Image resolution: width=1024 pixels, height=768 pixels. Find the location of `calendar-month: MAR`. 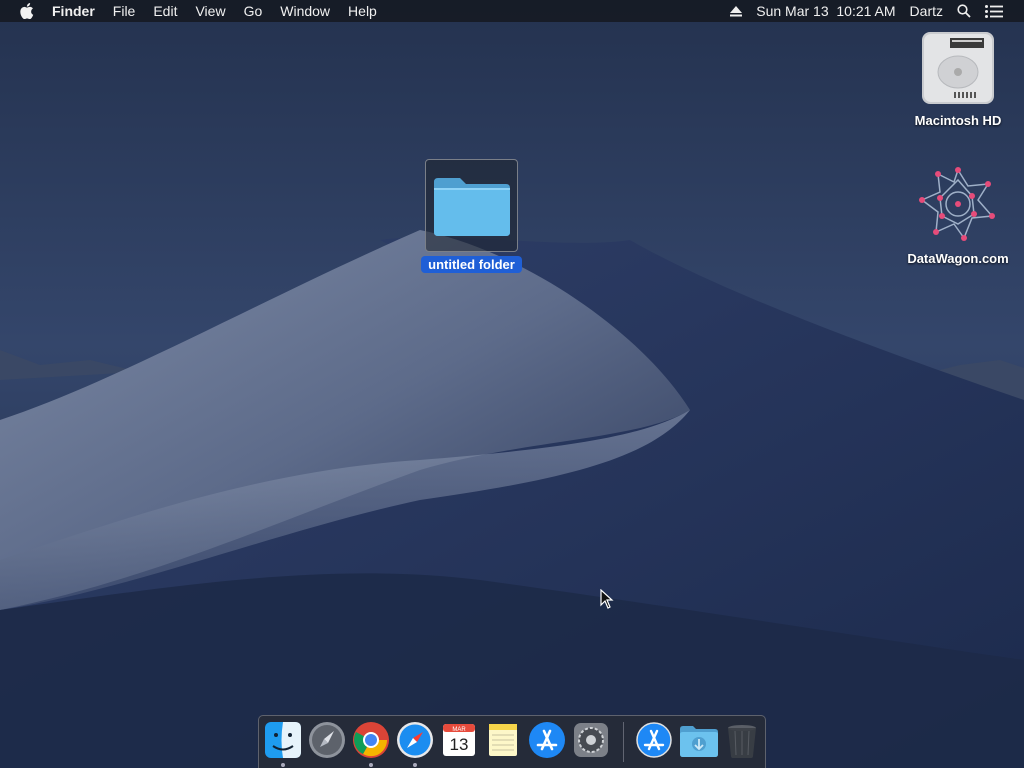

calendar-month: MAR is located at coordinates (459, 730).